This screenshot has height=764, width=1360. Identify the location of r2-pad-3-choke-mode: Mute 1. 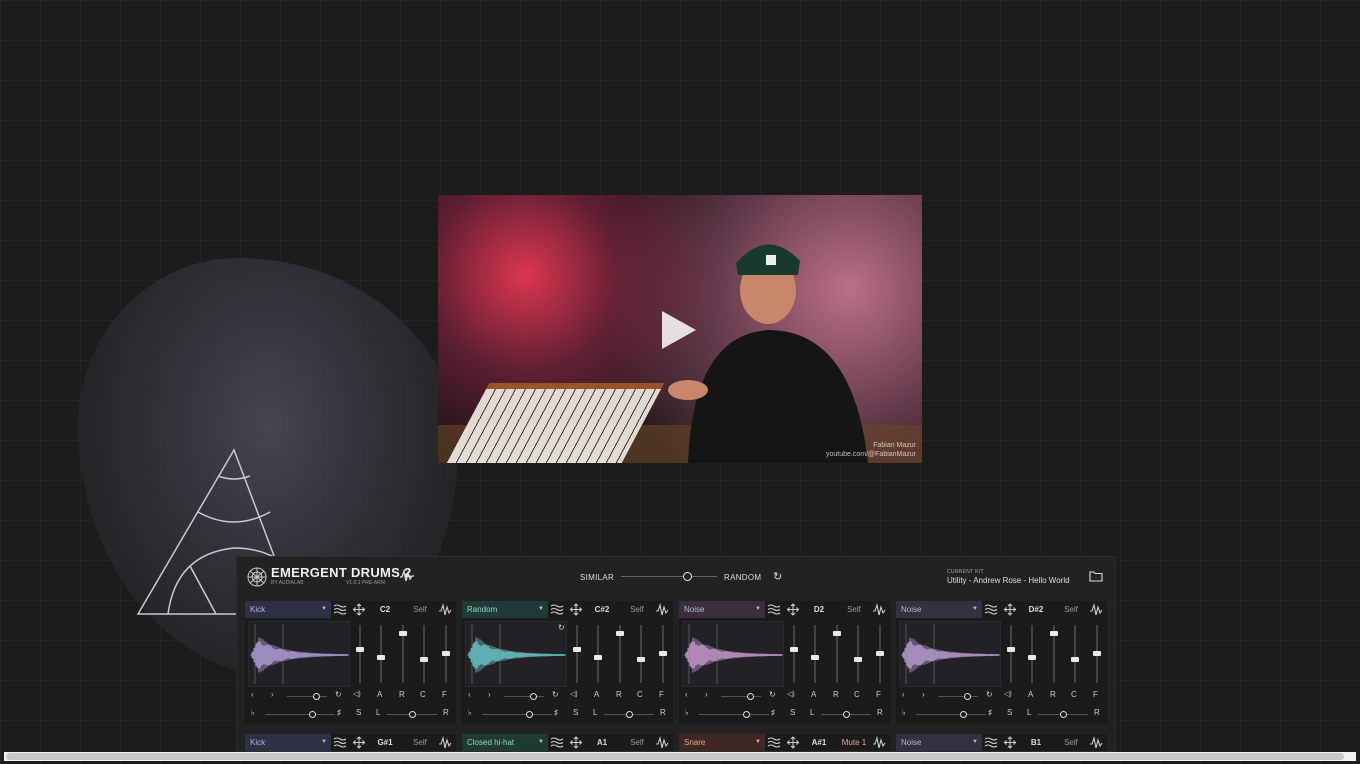
(854, 742).